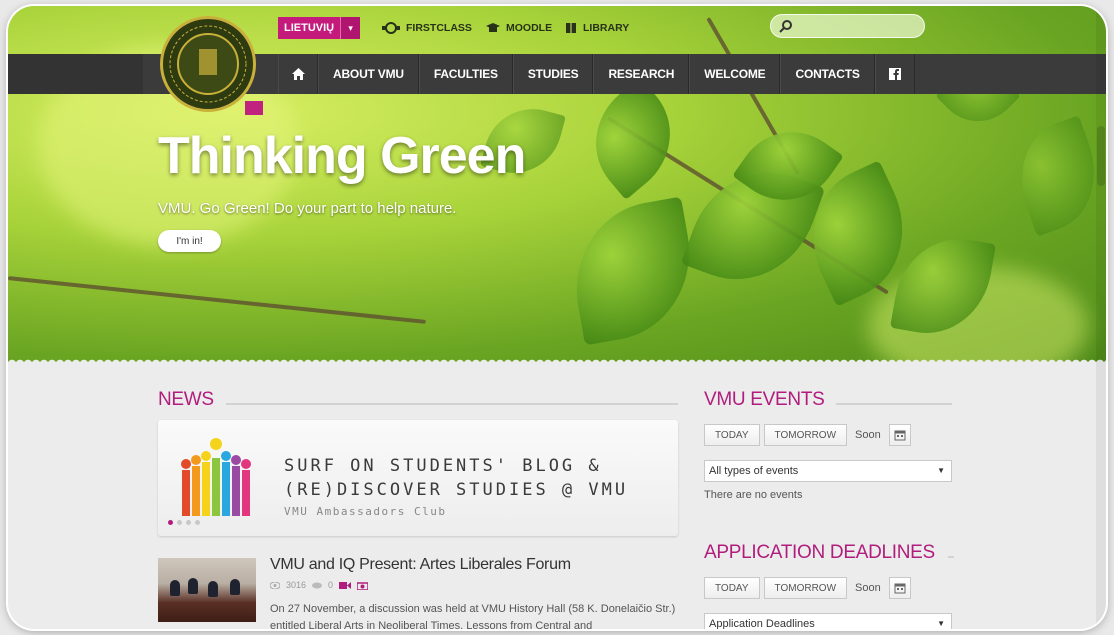 The width and height of the screenshot is (1114, 635). I want to click on deadlines-filter: TODAY TOMORROW Soon, so click(807, 588).